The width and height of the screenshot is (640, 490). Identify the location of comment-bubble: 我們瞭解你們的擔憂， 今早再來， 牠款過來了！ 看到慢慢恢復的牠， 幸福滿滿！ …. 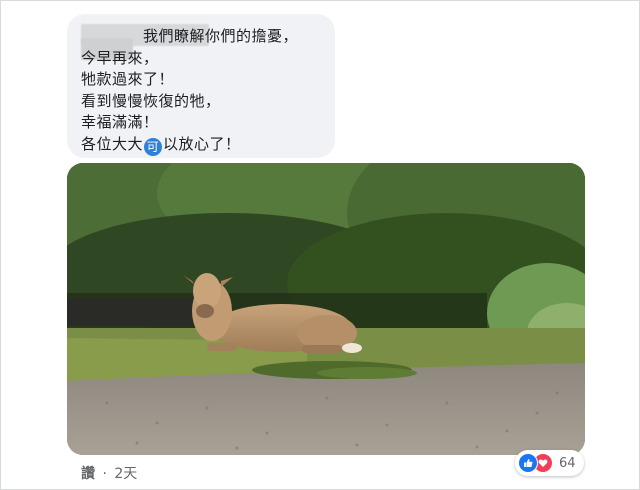
(201, 86).